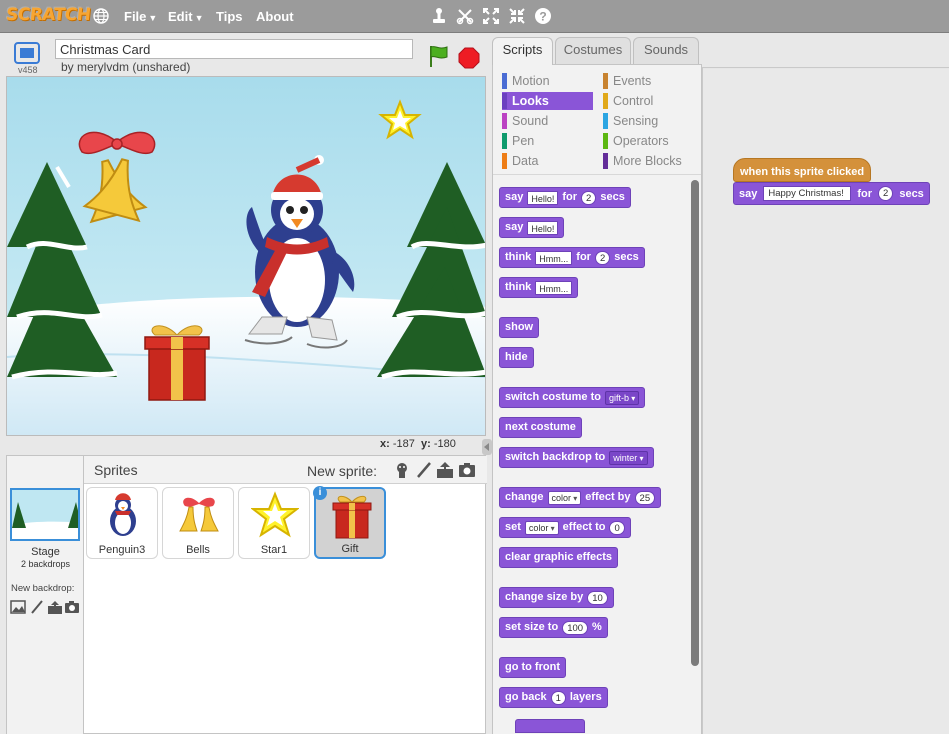 The height and width of the screenshot is (734, 949). I want to click on upload-sprite-icon, so click(445, 470).